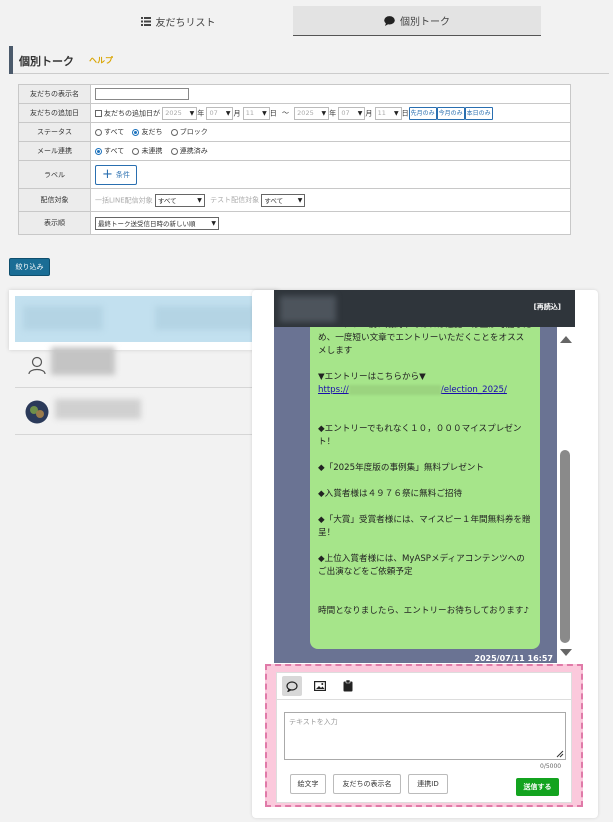  Describe the element at coordinates (180, 113) in the screenshot. I see `from-year-select: 2025 ▼` at that location.